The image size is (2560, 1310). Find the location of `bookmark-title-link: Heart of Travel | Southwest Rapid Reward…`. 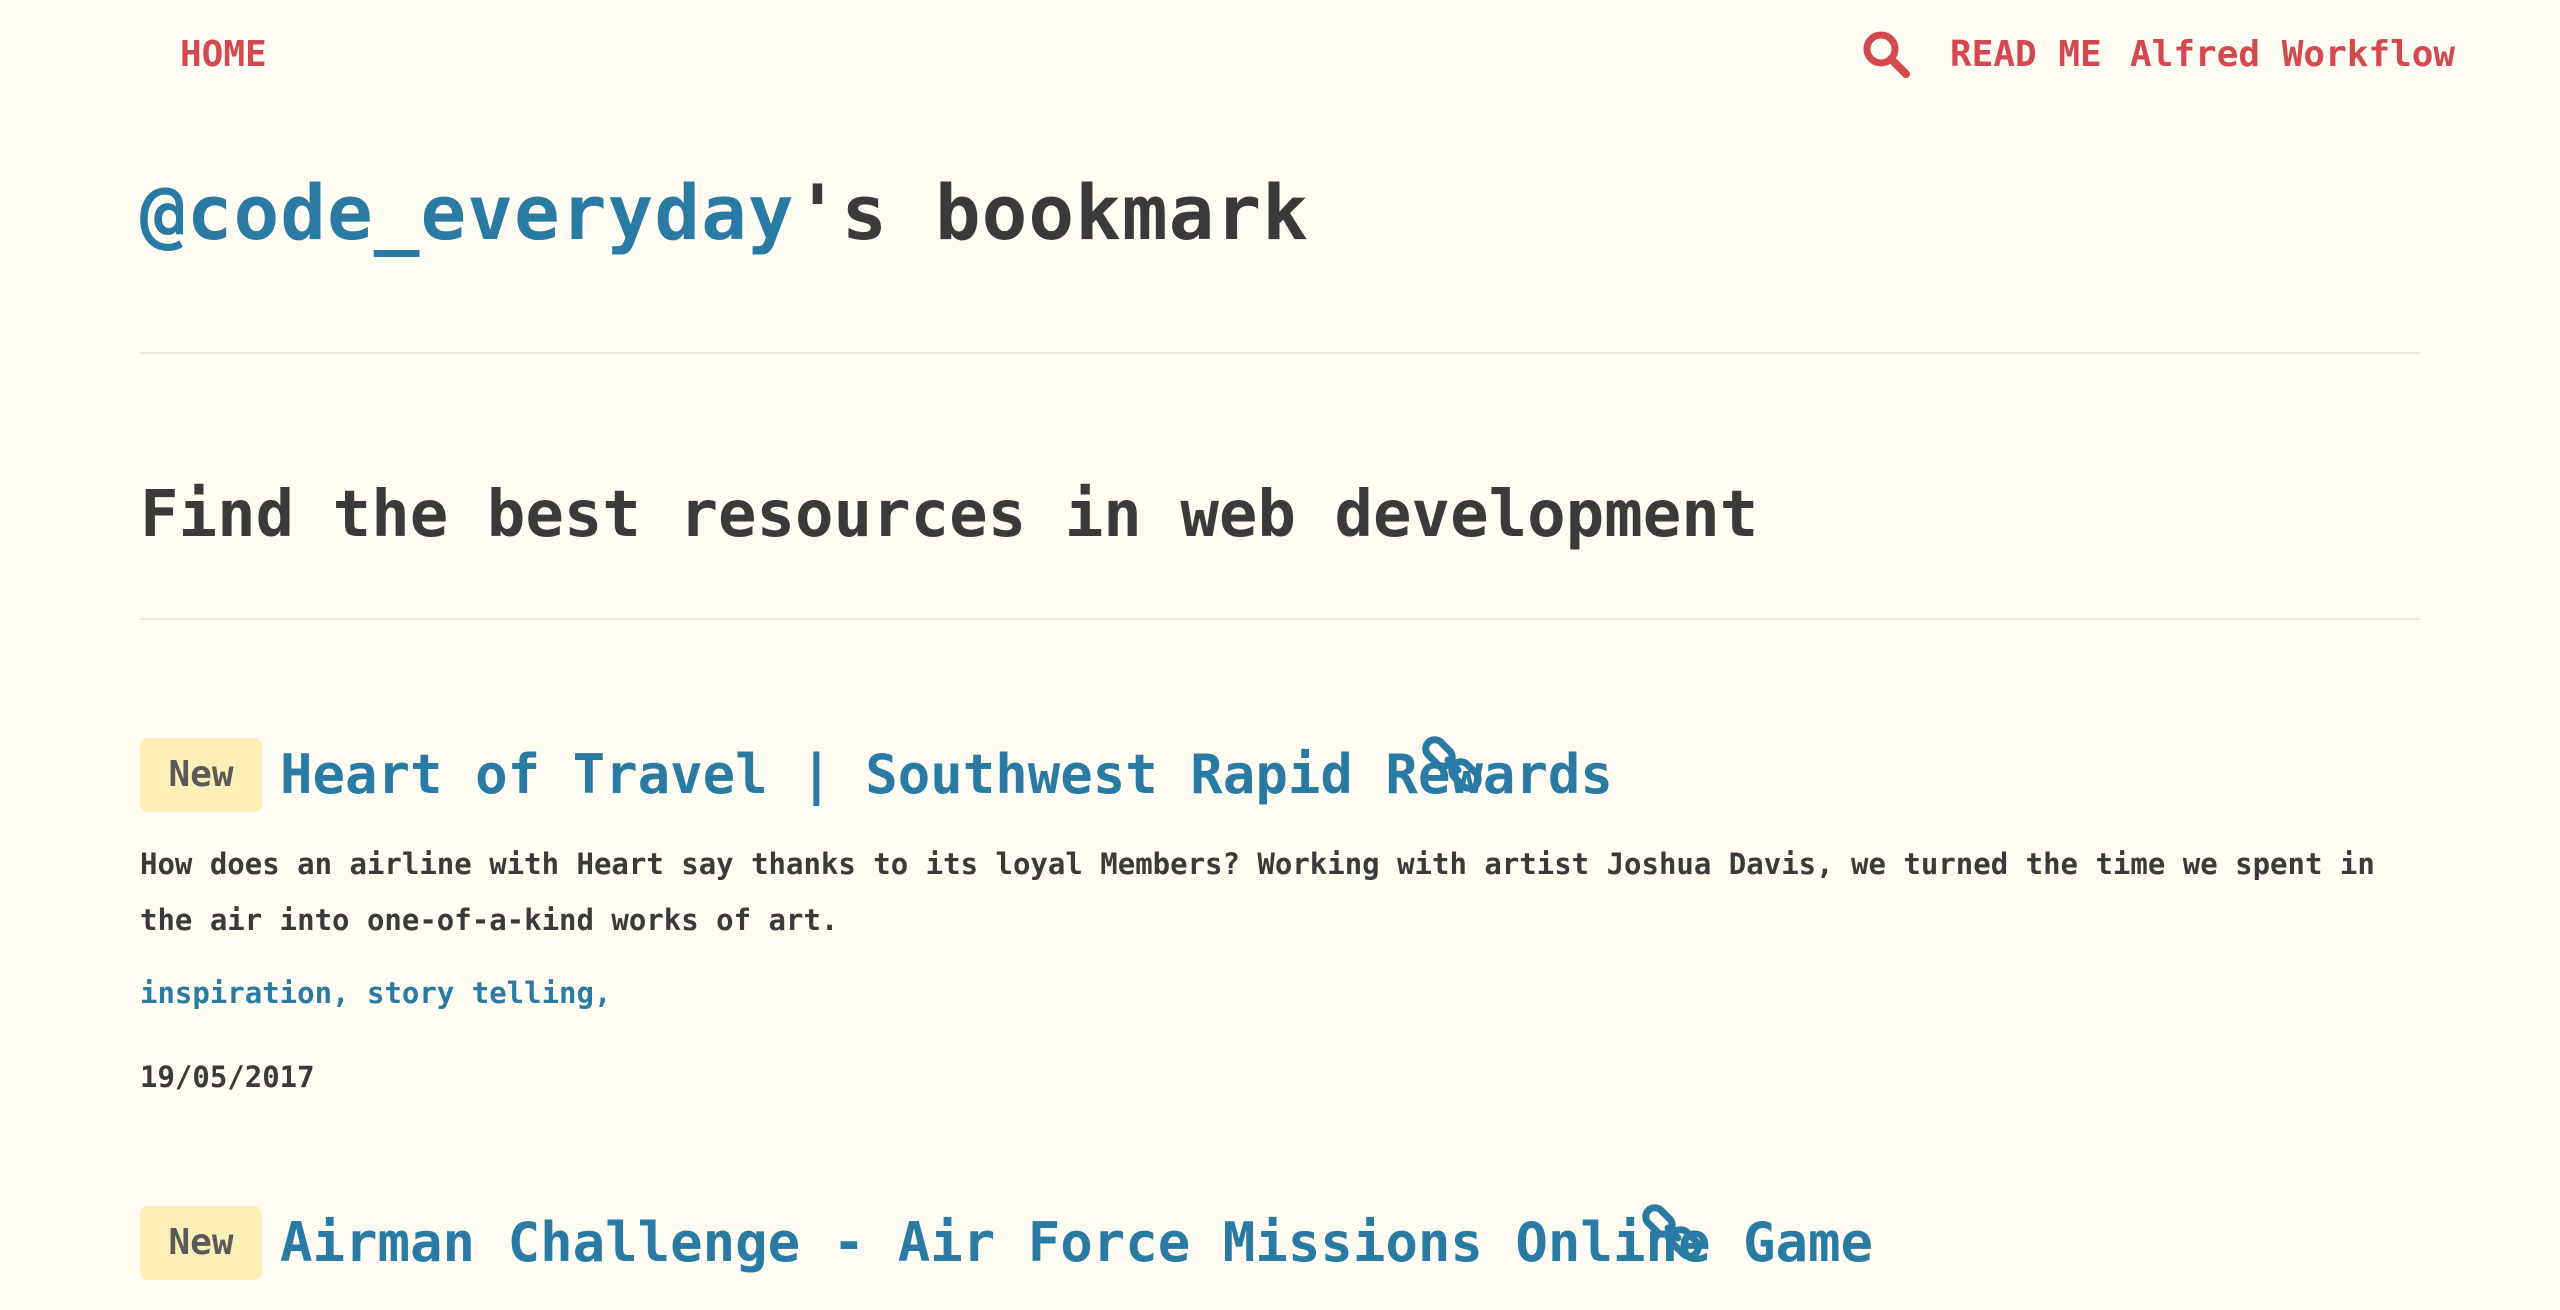

bookmark-title-link: Heart of Travel | Southwest Rapid Reward… is located at coordinates (946, 775).